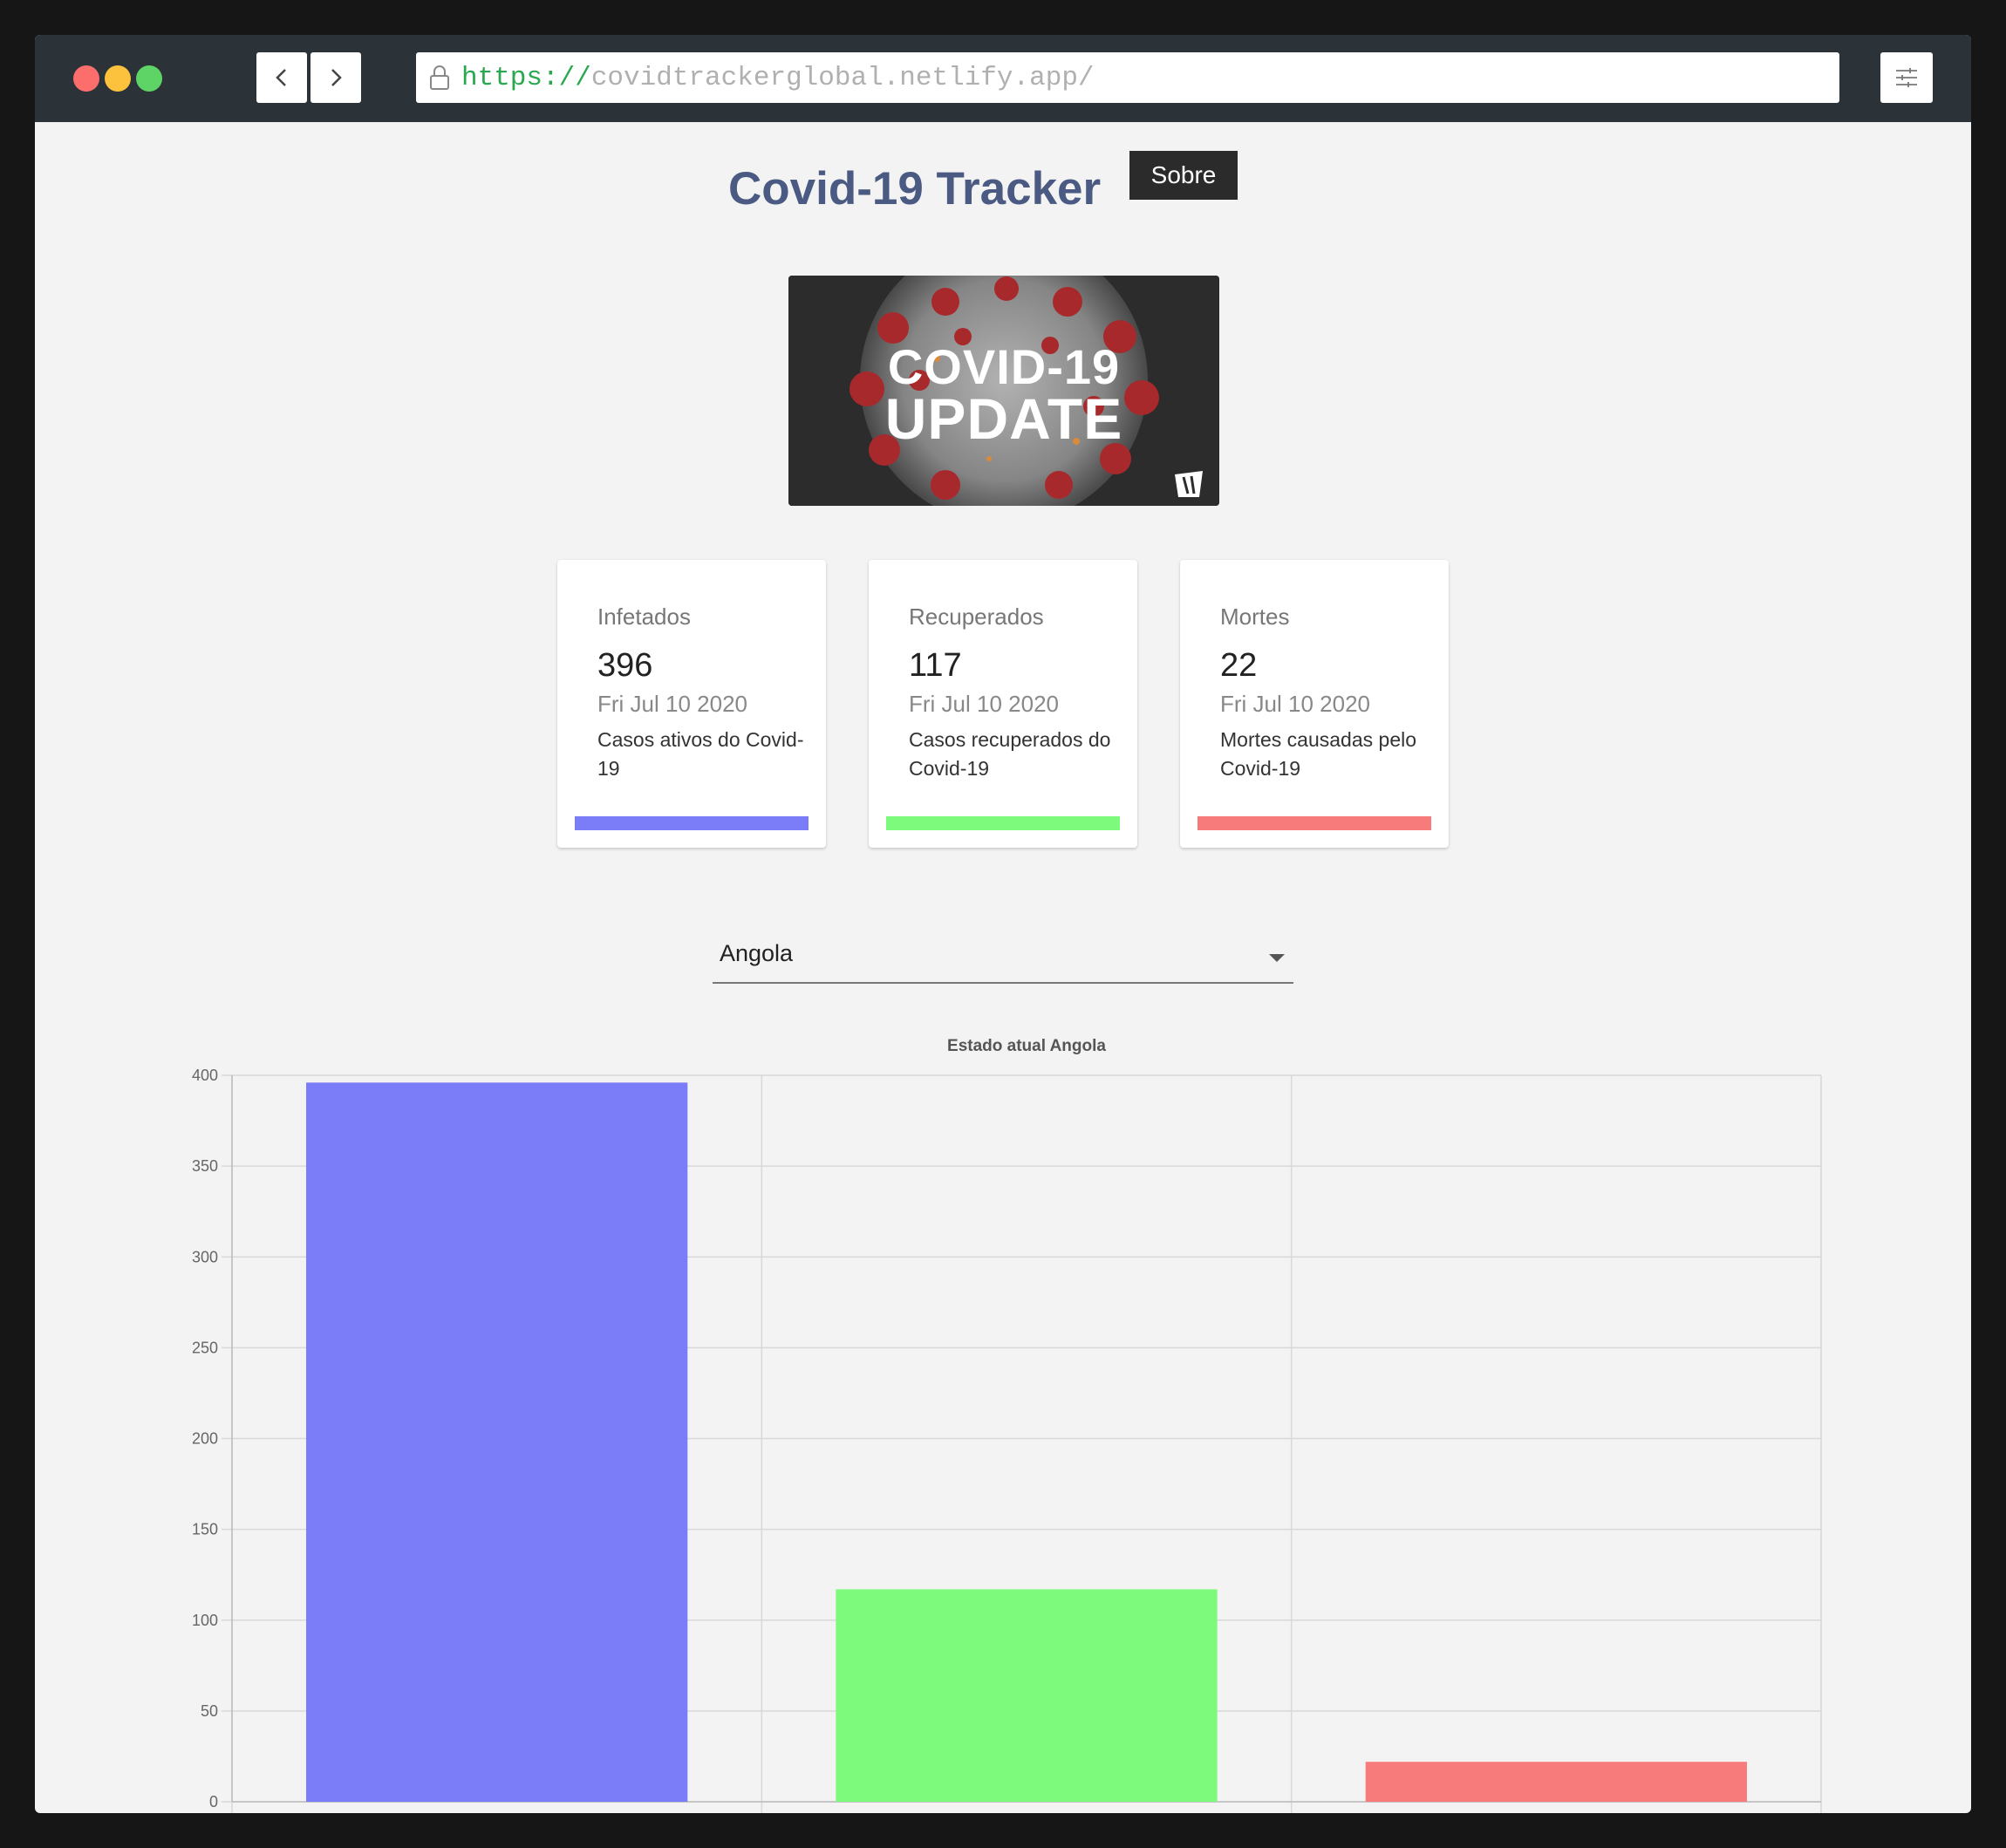  Describe the element at coordinates (1255, 616) in the screenshot. I see `card-label: Mortes` at that location.